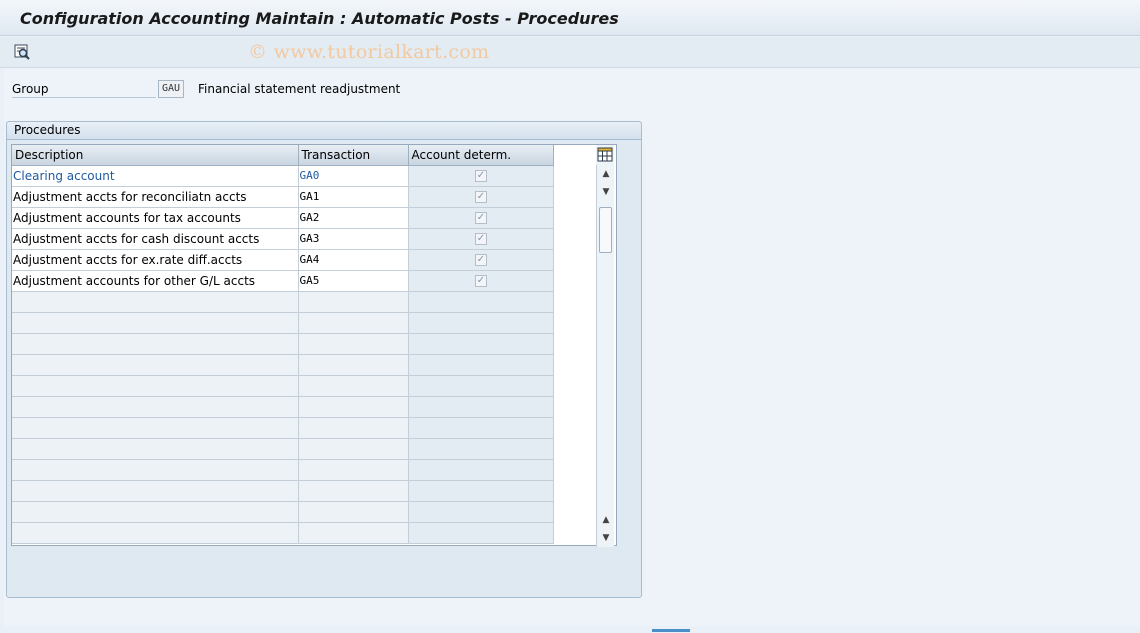 Image resolution: width=1140 pixels, height=633 pixels. I want to click on status-indicator, so click(671, 630).